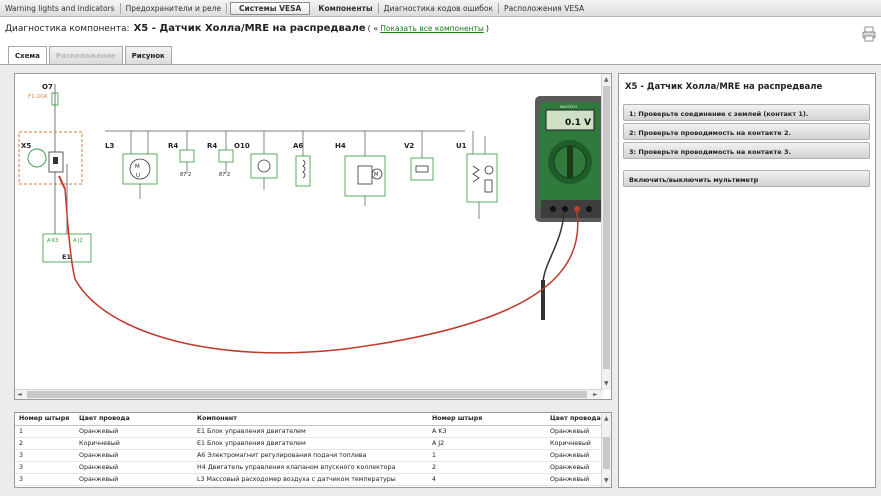 Image resolution: width=881 pixels, height=496 pixels. Describe the element at coordinates (298, 146) in the screenshot. I see `label-a6: A6` at that location.